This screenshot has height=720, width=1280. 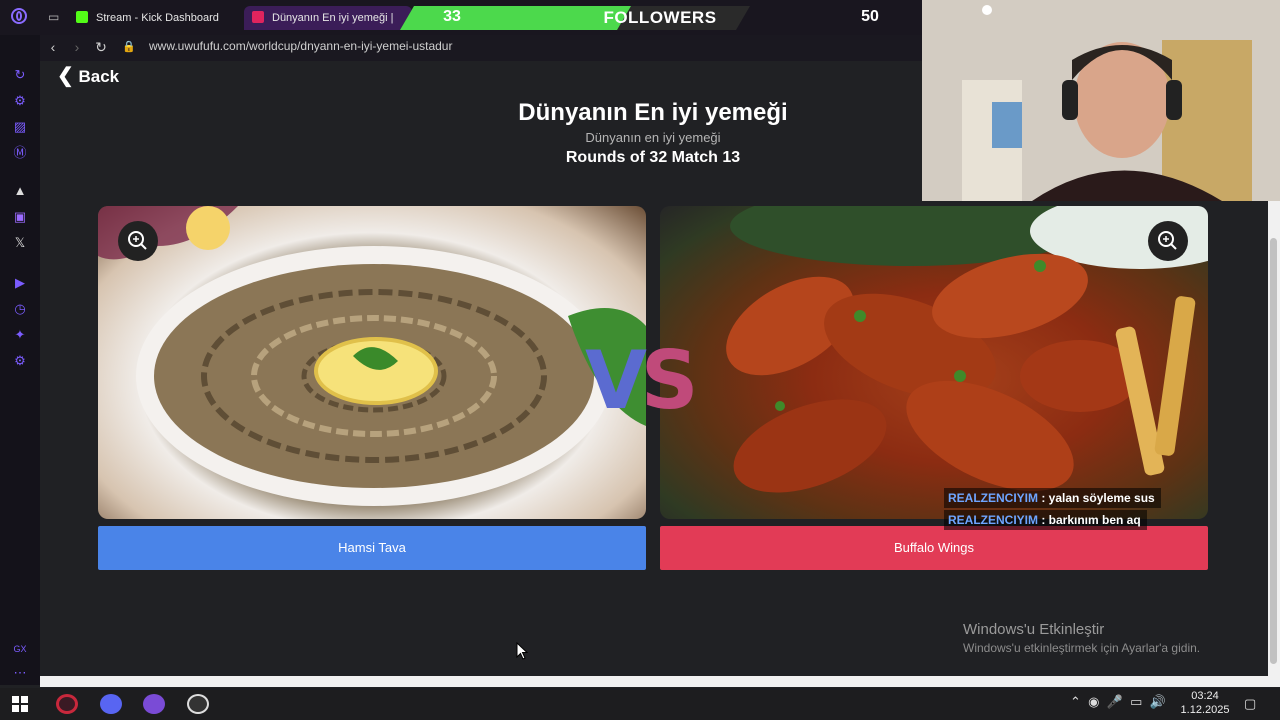 What do you see at coordinates (653, 157) in the screenshot?
I see `round-info: Rounds of 32 Match 13` at bounding box center [653, 157].